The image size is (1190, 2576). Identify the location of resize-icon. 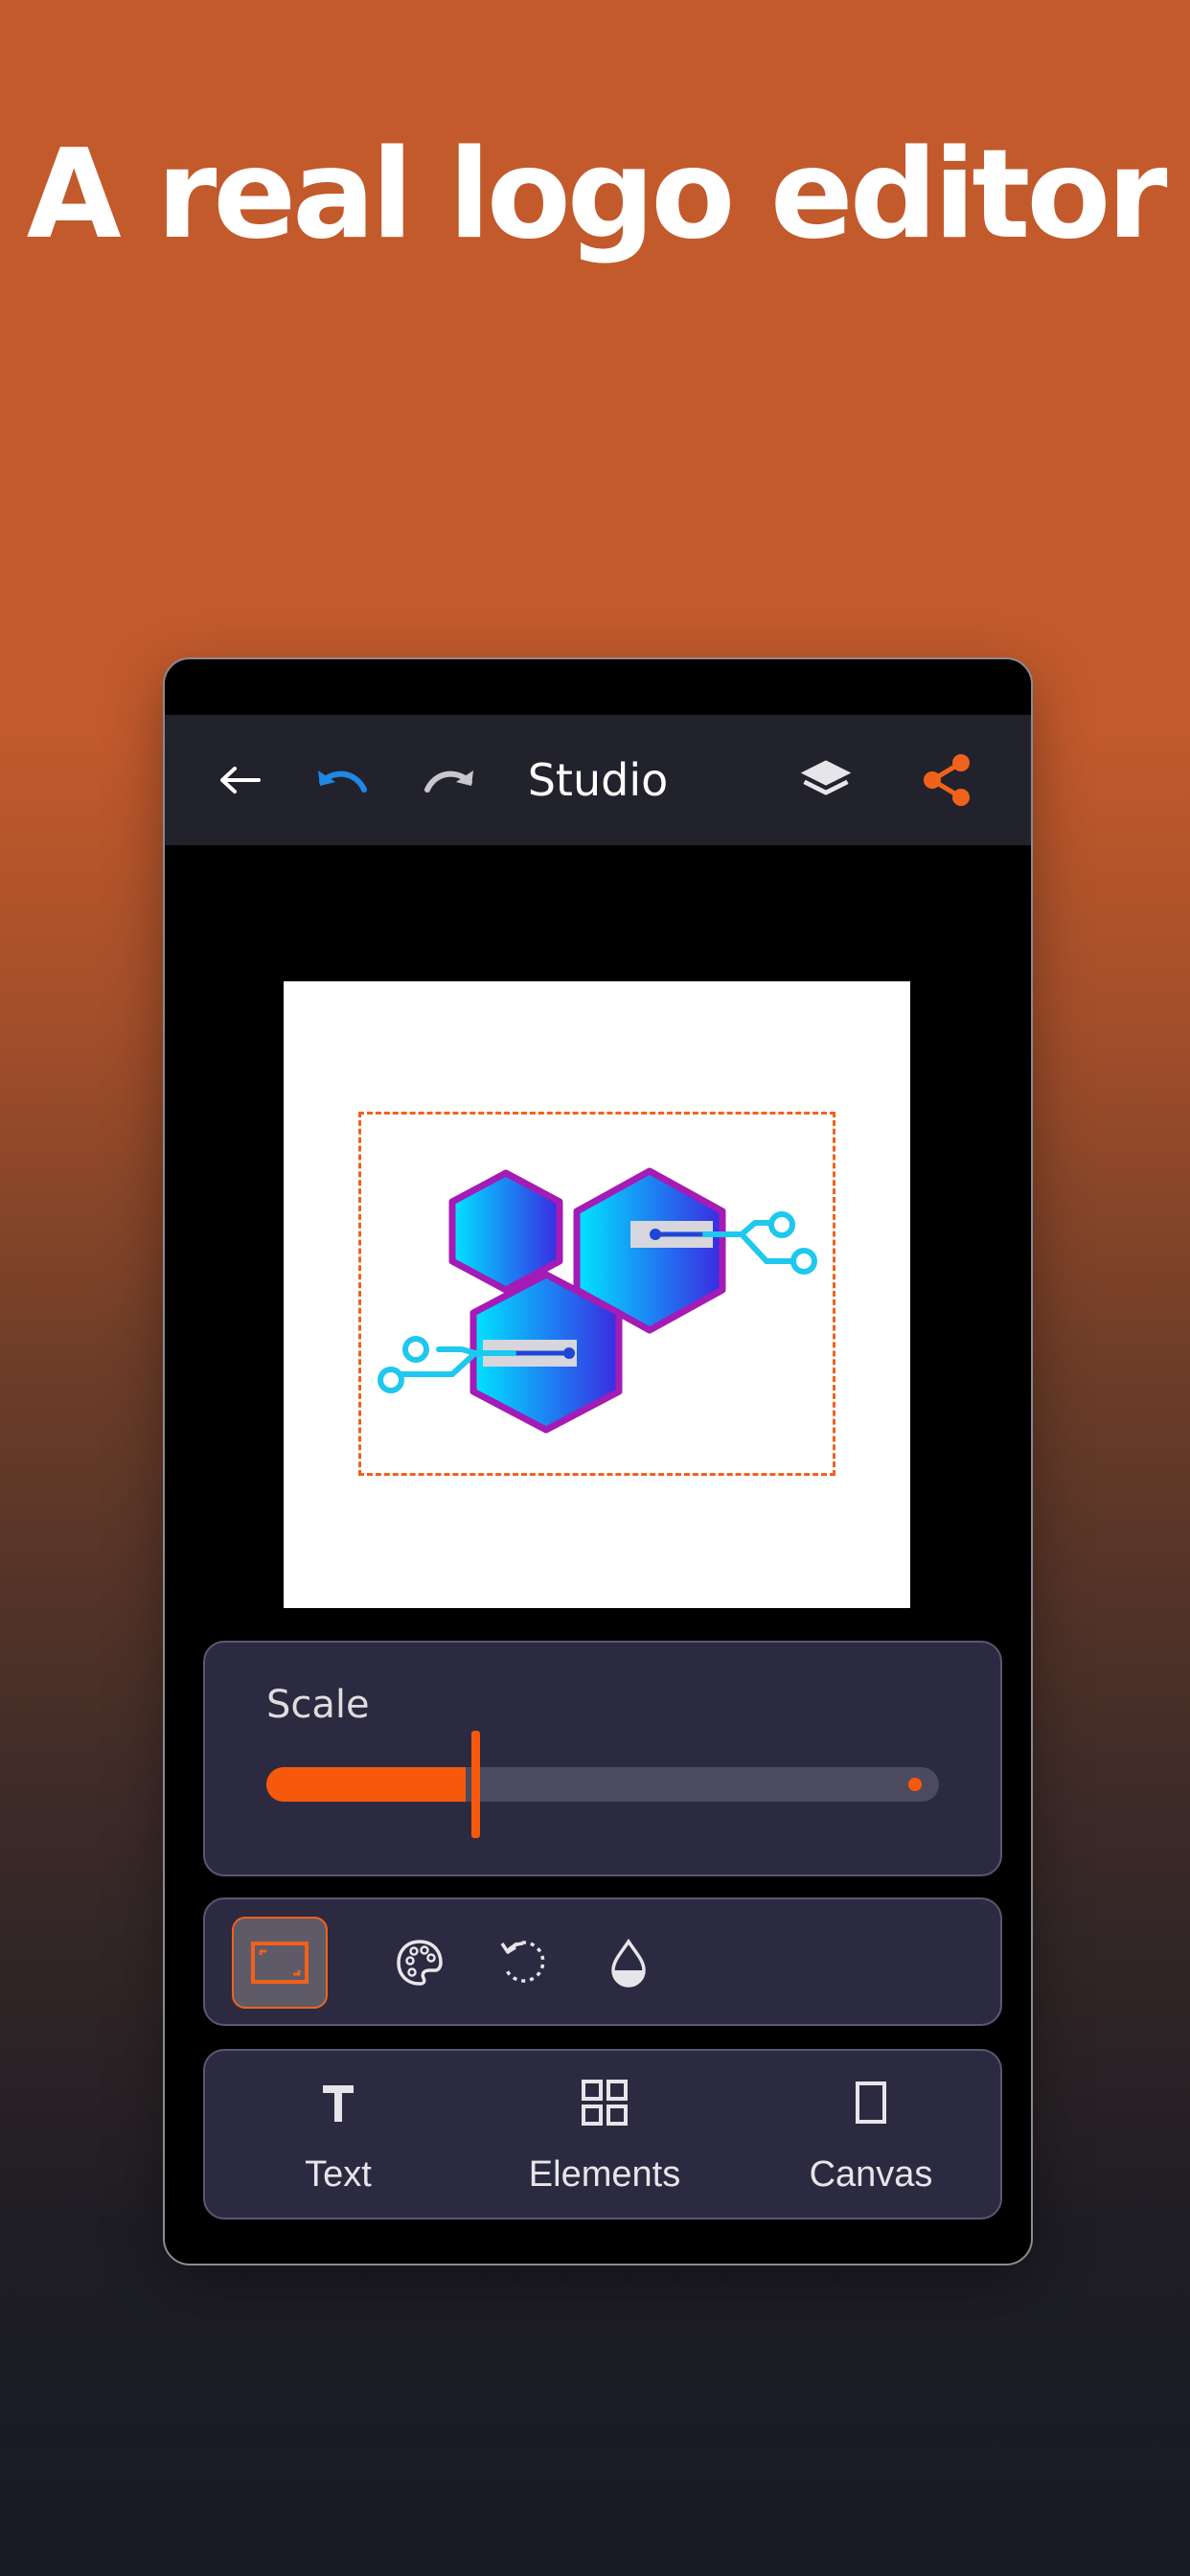
(280, 1963).